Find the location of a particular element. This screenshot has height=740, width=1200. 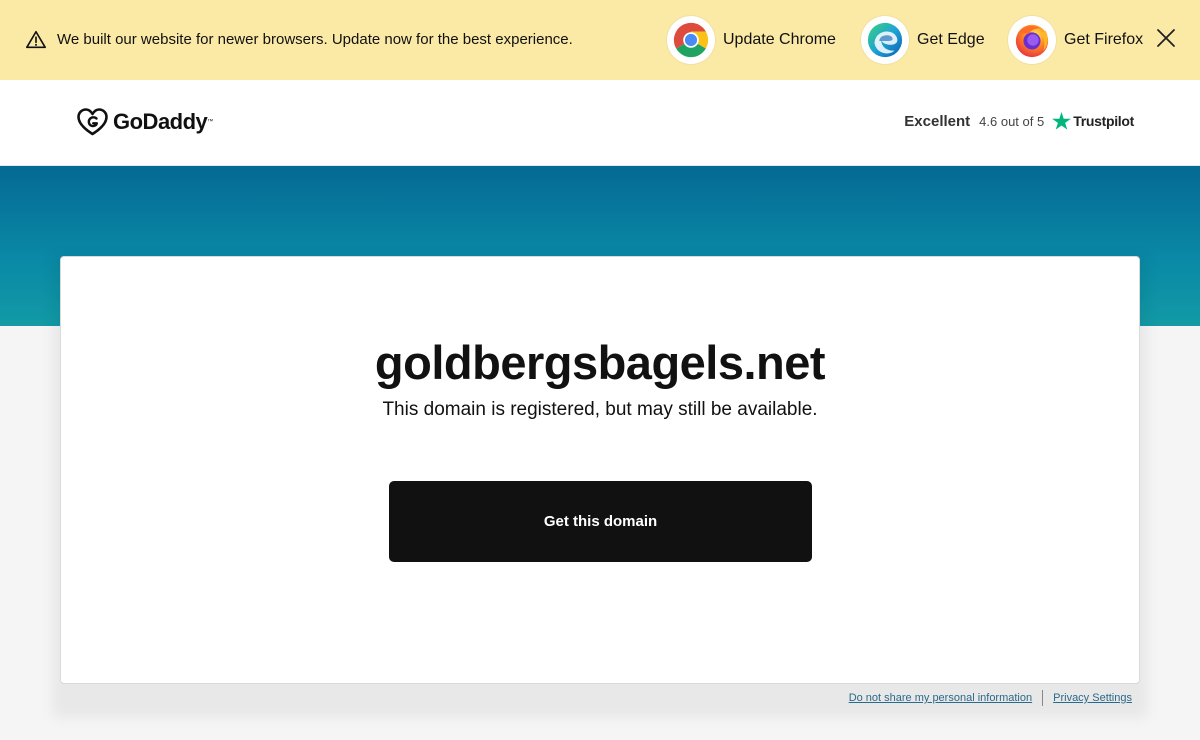

edge-icon is located at coordinates (885, 40).